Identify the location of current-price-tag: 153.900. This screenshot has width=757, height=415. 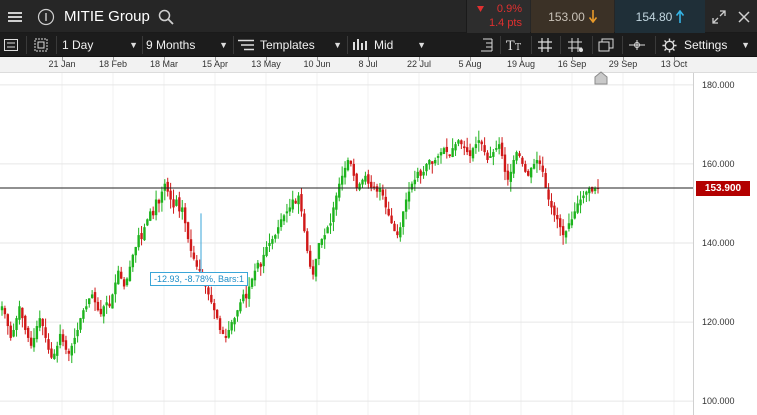
(723, 188).